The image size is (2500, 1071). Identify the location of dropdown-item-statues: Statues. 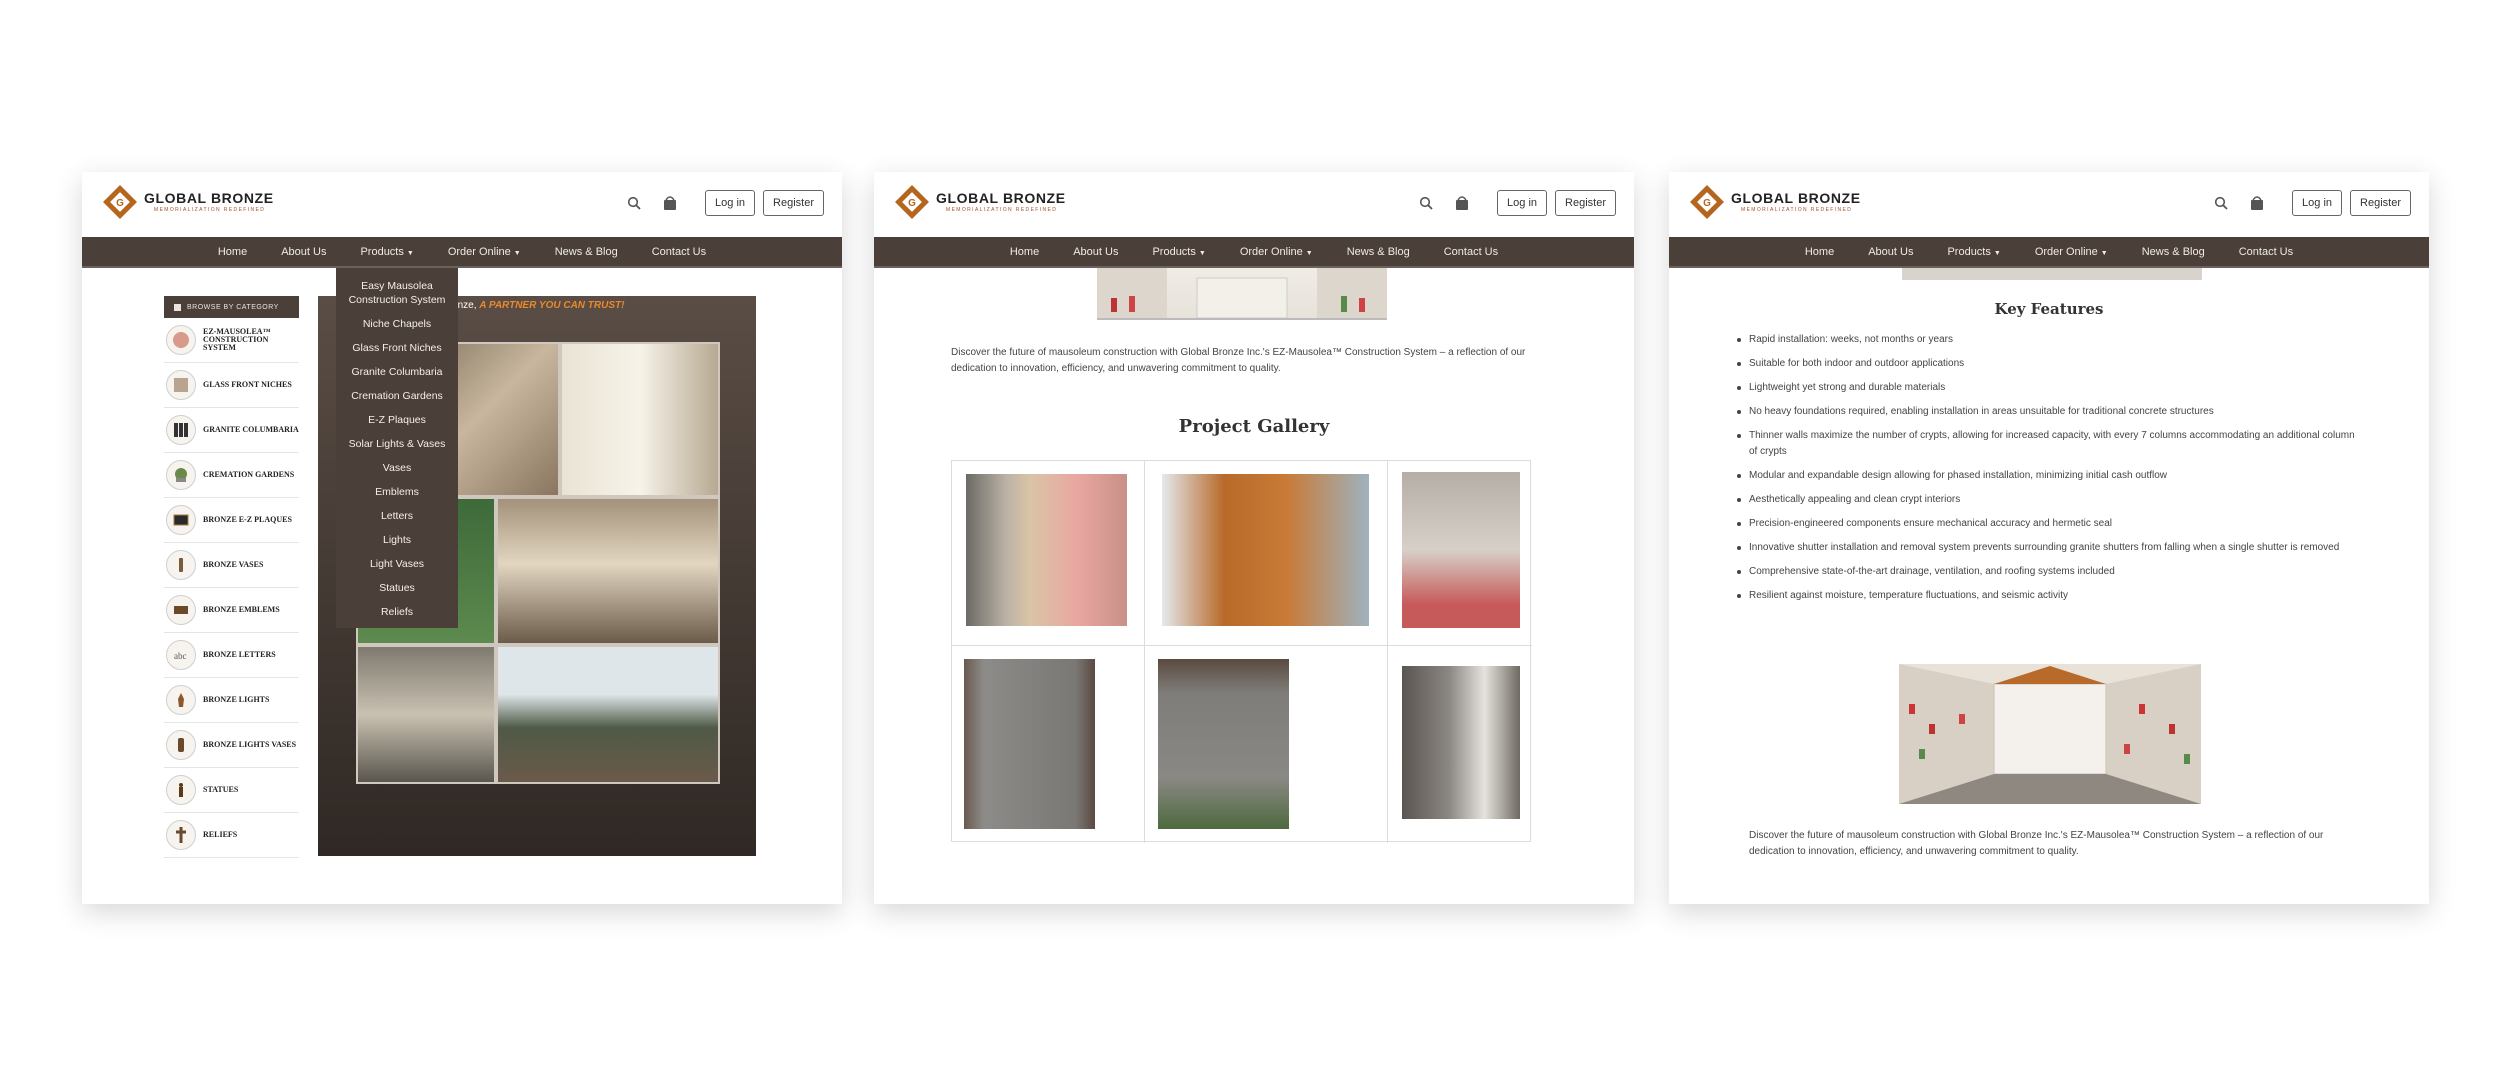
(397, 588).